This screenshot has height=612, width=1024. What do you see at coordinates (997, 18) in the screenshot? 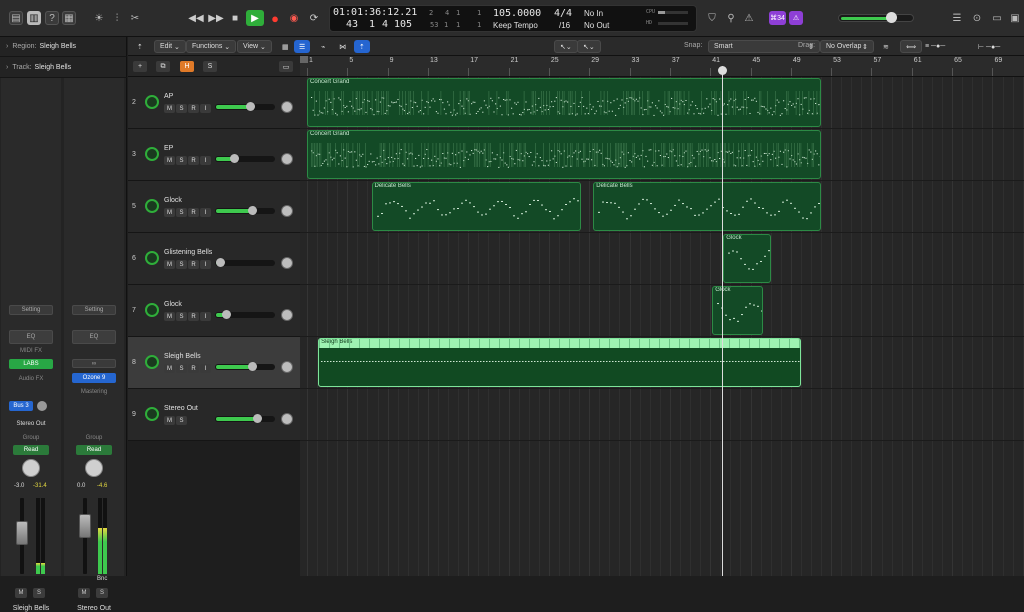
I see `browser-icon: ▭` at bounding box center [997, 18].